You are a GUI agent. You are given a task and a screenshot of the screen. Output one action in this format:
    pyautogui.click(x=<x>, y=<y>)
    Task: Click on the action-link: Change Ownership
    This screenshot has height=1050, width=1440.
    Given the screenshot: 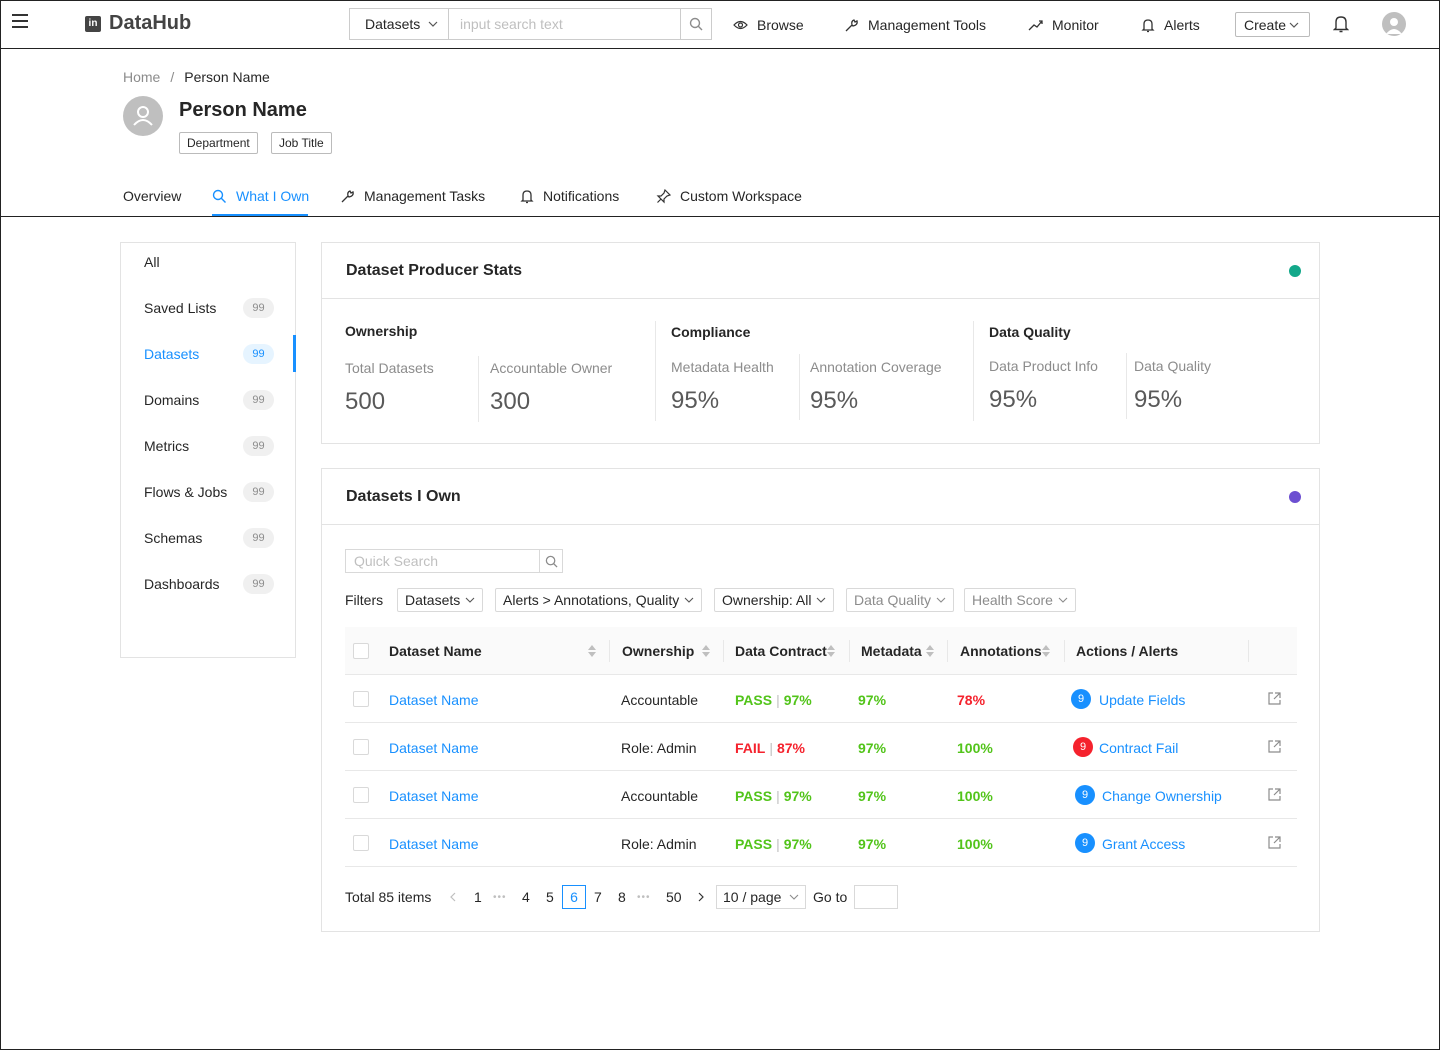 What is the action you would take?
    pyautogui.click(x=1162, y=796)
    